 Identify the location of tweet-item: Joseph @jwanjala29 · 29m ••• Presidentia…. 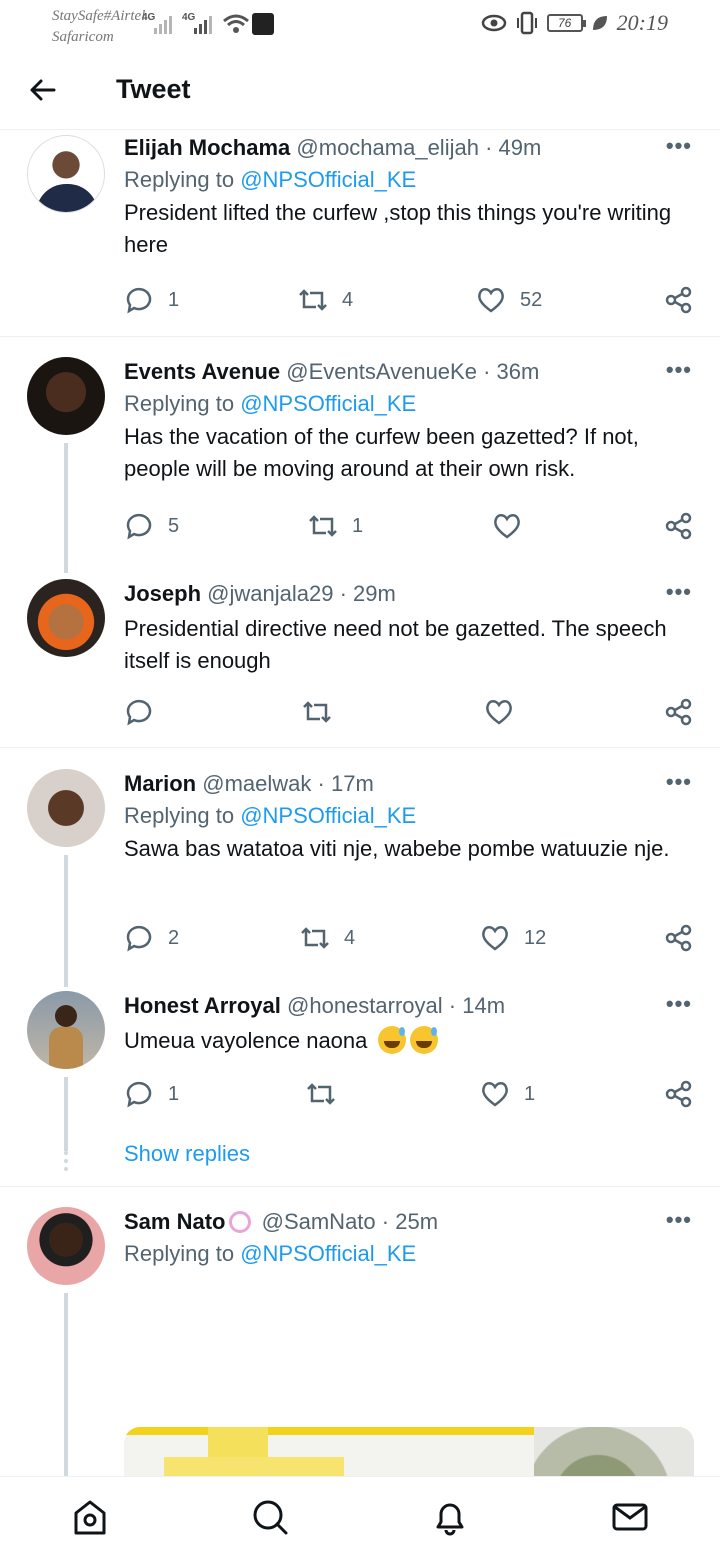
(360, 664).